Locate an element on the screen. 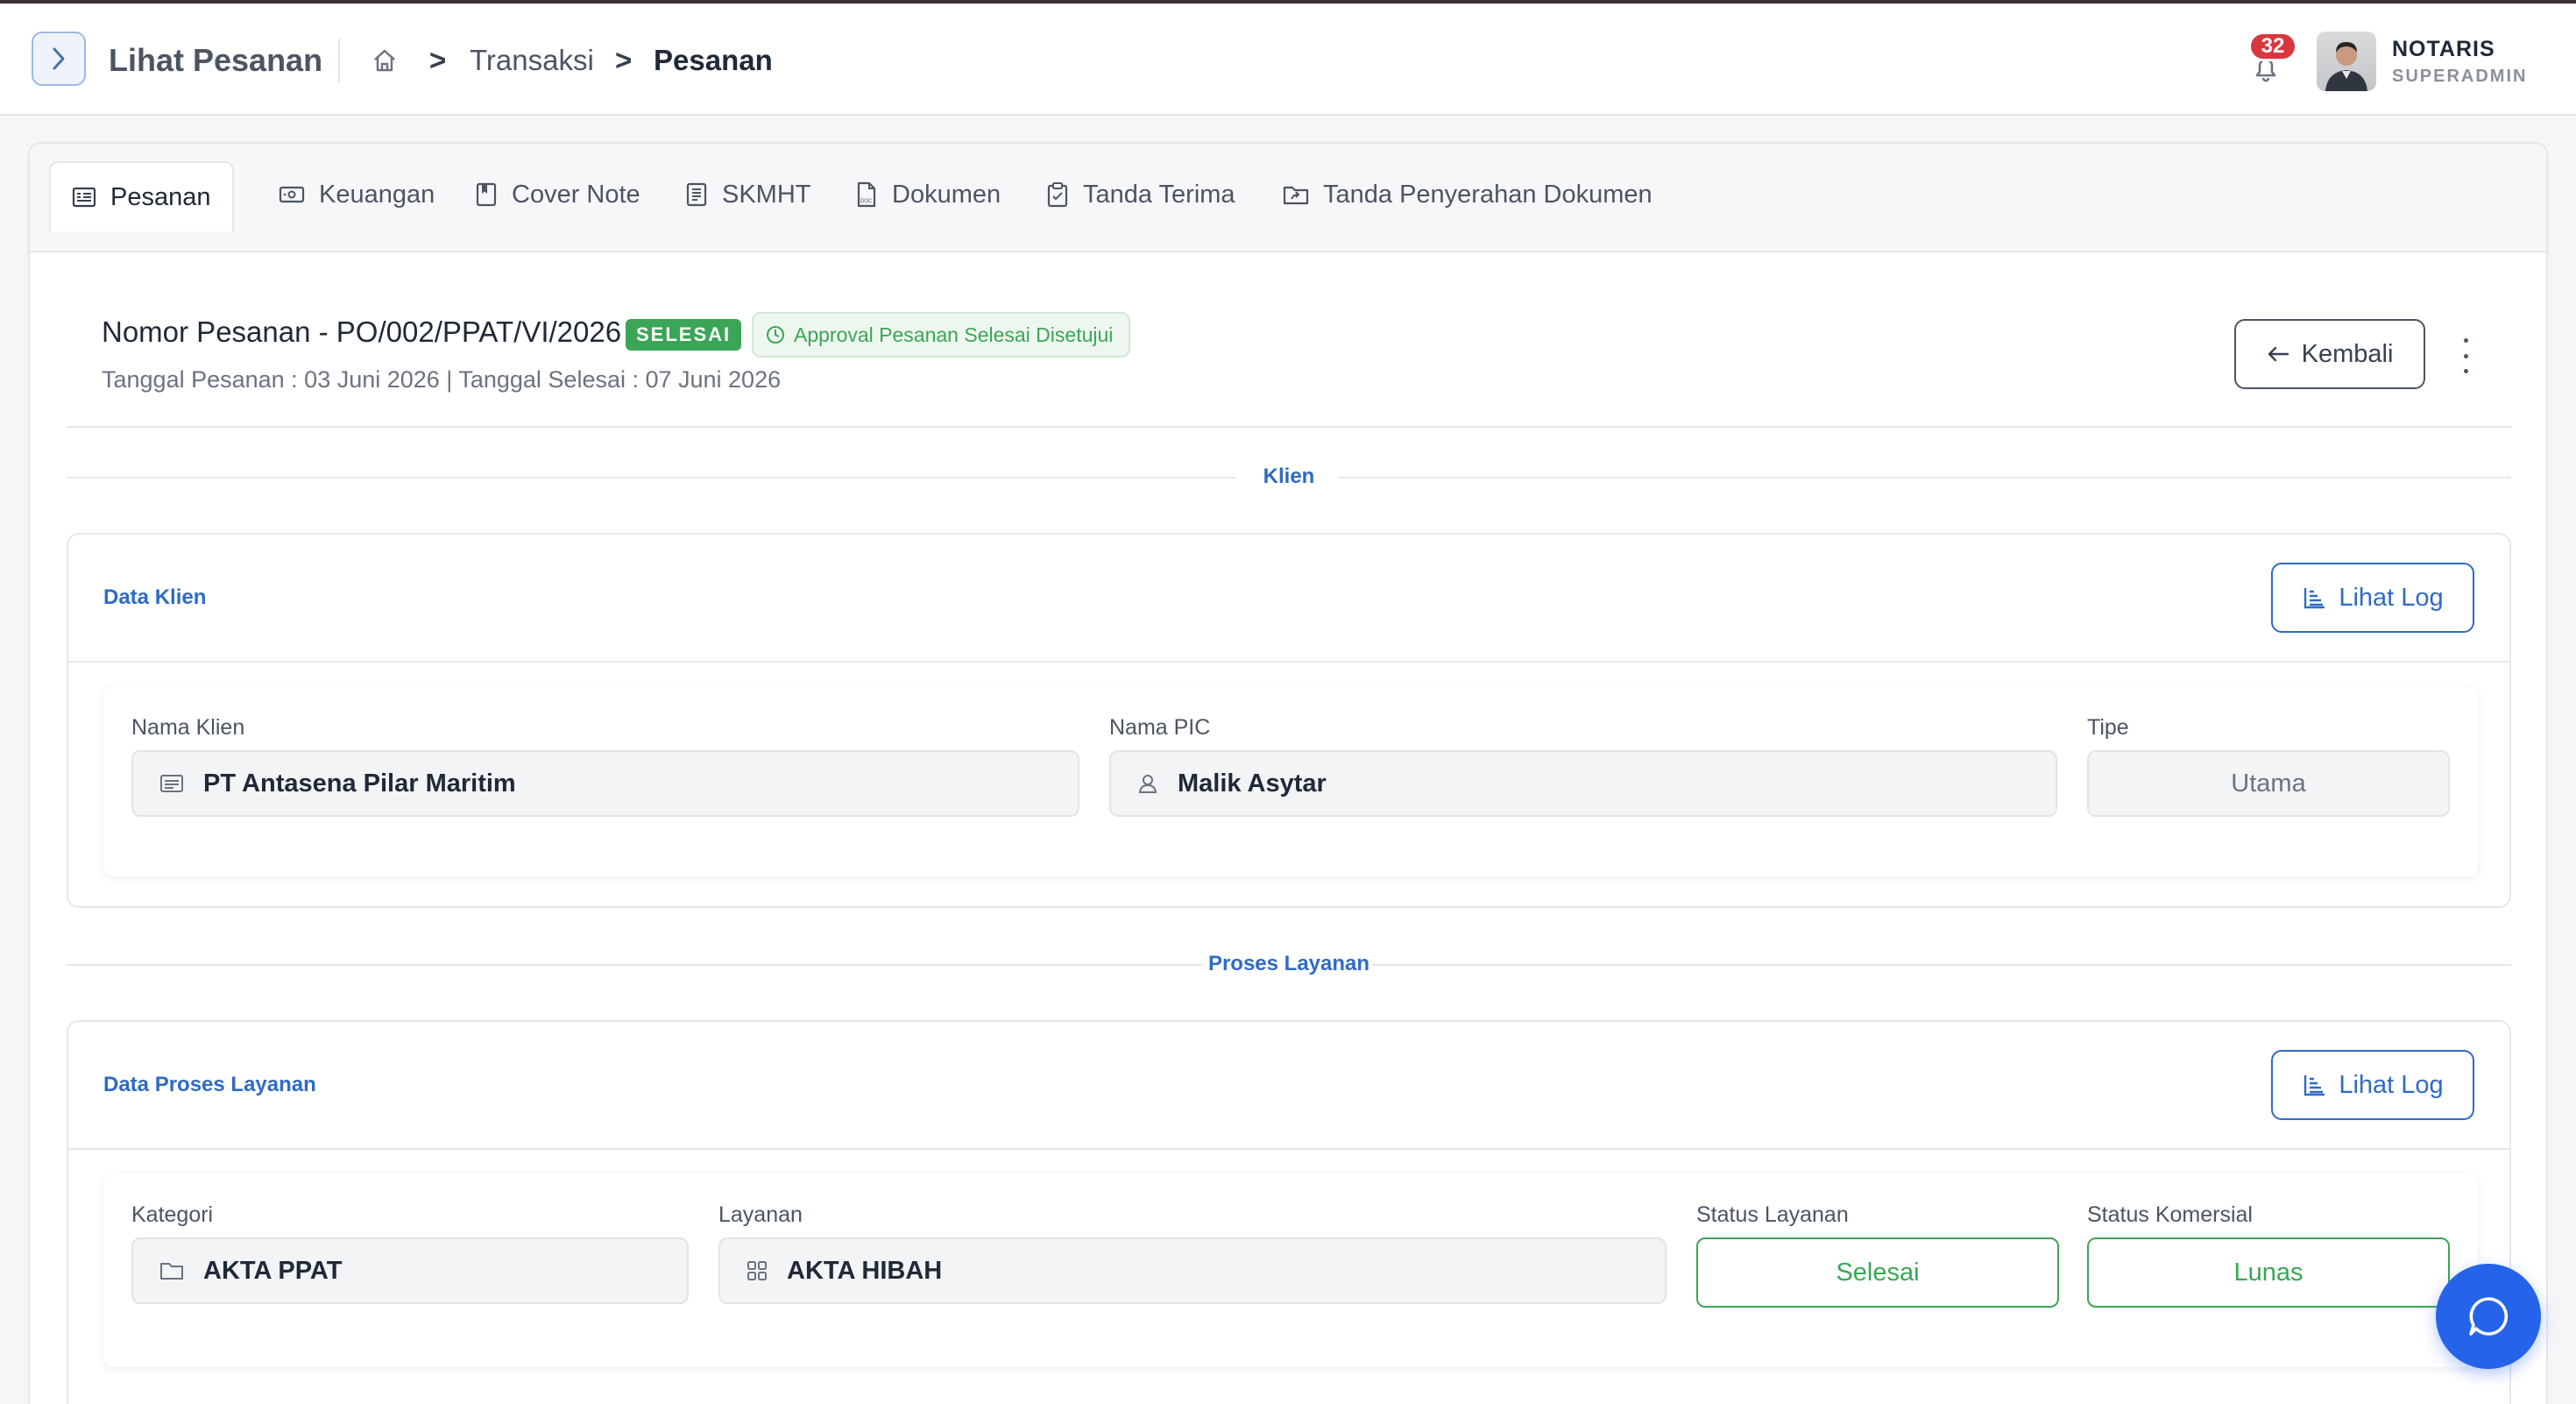 This screenshot has height=1404, width=2576. category-field: AKTA PPAT is located at coordinates (410, 1270).